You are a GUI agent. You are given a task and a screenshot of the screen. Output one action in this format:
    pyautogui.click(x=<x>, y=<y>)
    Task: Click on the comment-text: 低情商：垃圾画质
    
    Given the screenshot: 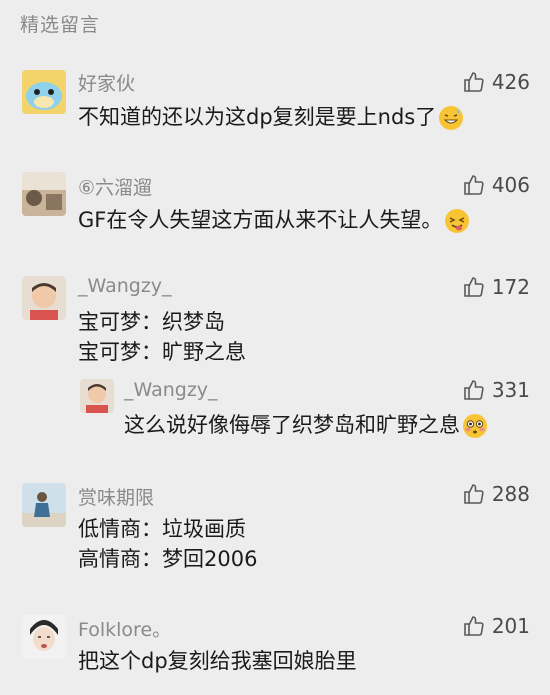 What is the action you would take?
    pyautogui.click(x=162, y=529)
    